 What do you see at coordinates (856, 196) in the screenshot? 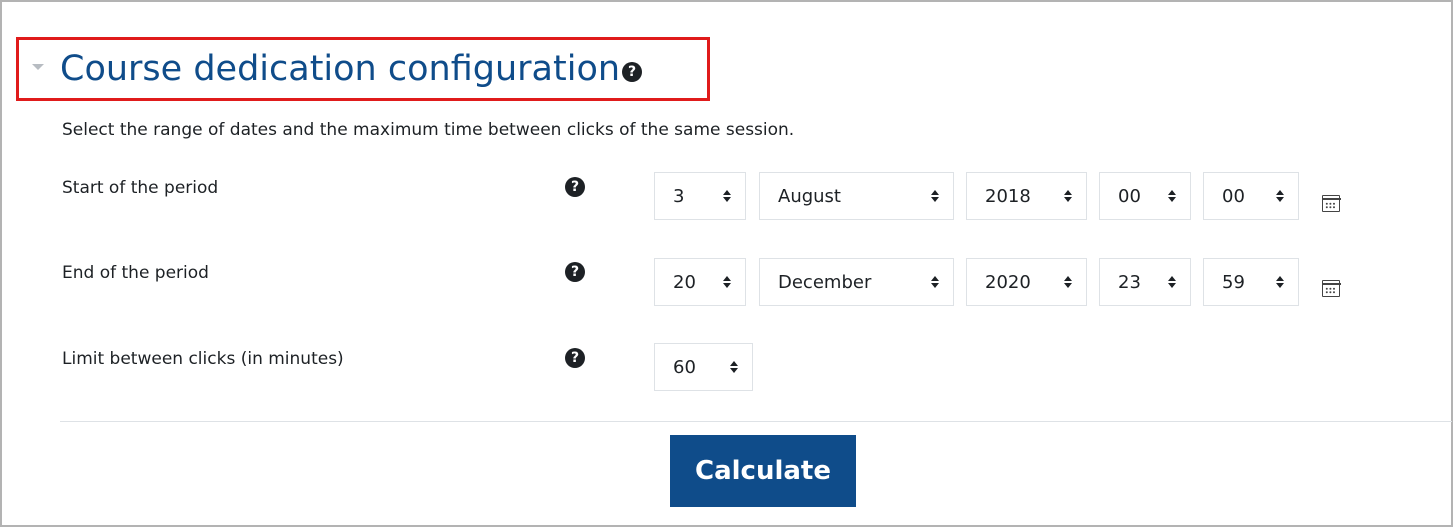
I see `start-month-select: August` at bounding box center [856, 196].